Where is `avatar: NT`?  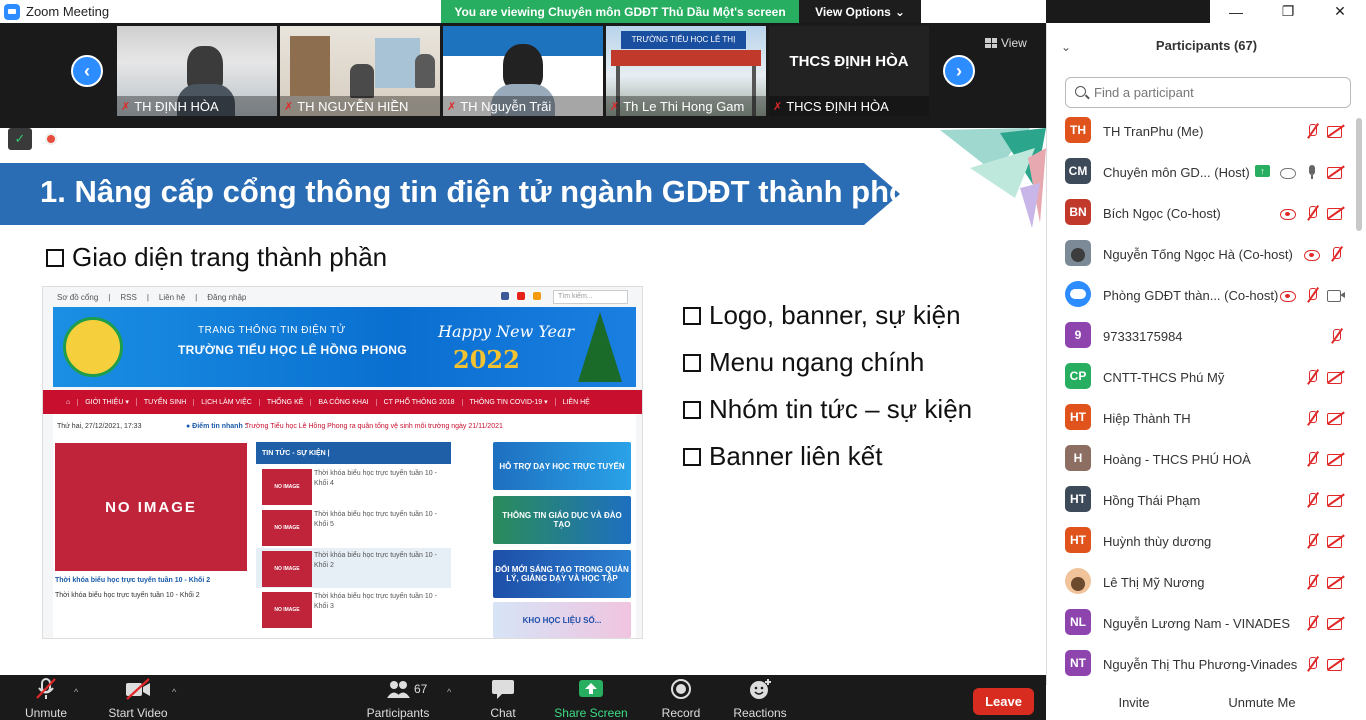 avatar: NT is located at coordinates (1078, 663).